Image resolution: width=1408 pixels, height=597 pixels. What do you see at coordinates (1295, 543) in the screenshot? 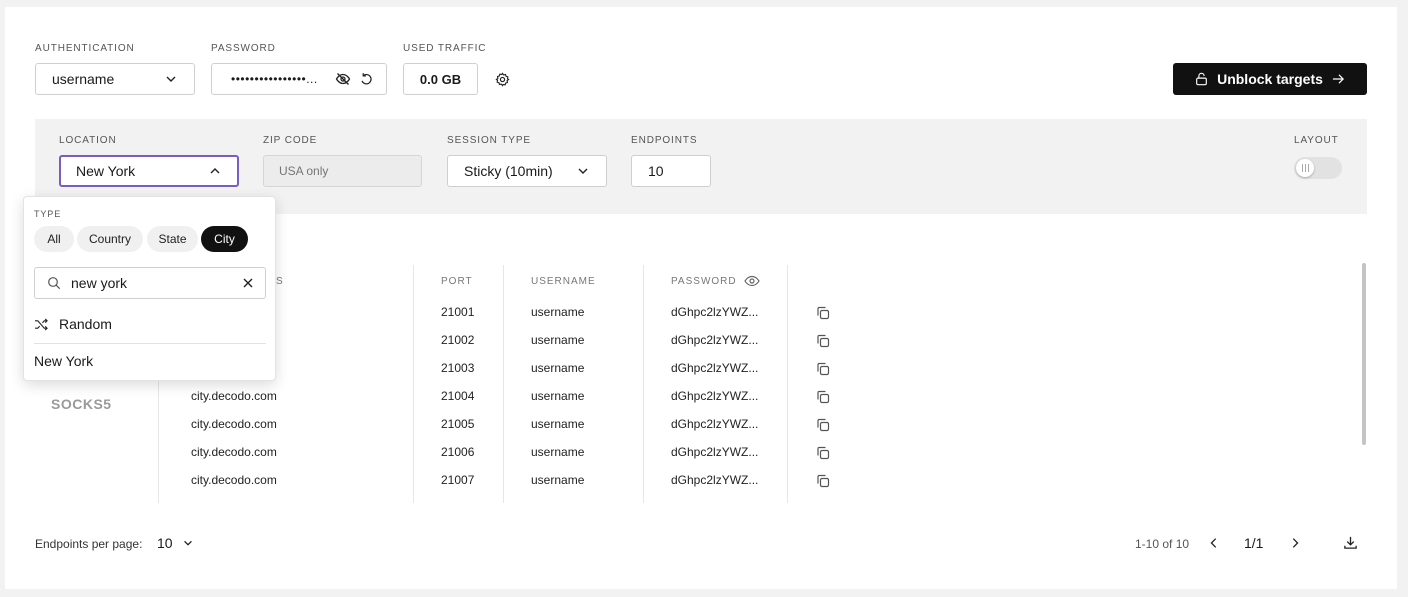
I see `chevron-right-icon` at bounding box center [1295, 543].